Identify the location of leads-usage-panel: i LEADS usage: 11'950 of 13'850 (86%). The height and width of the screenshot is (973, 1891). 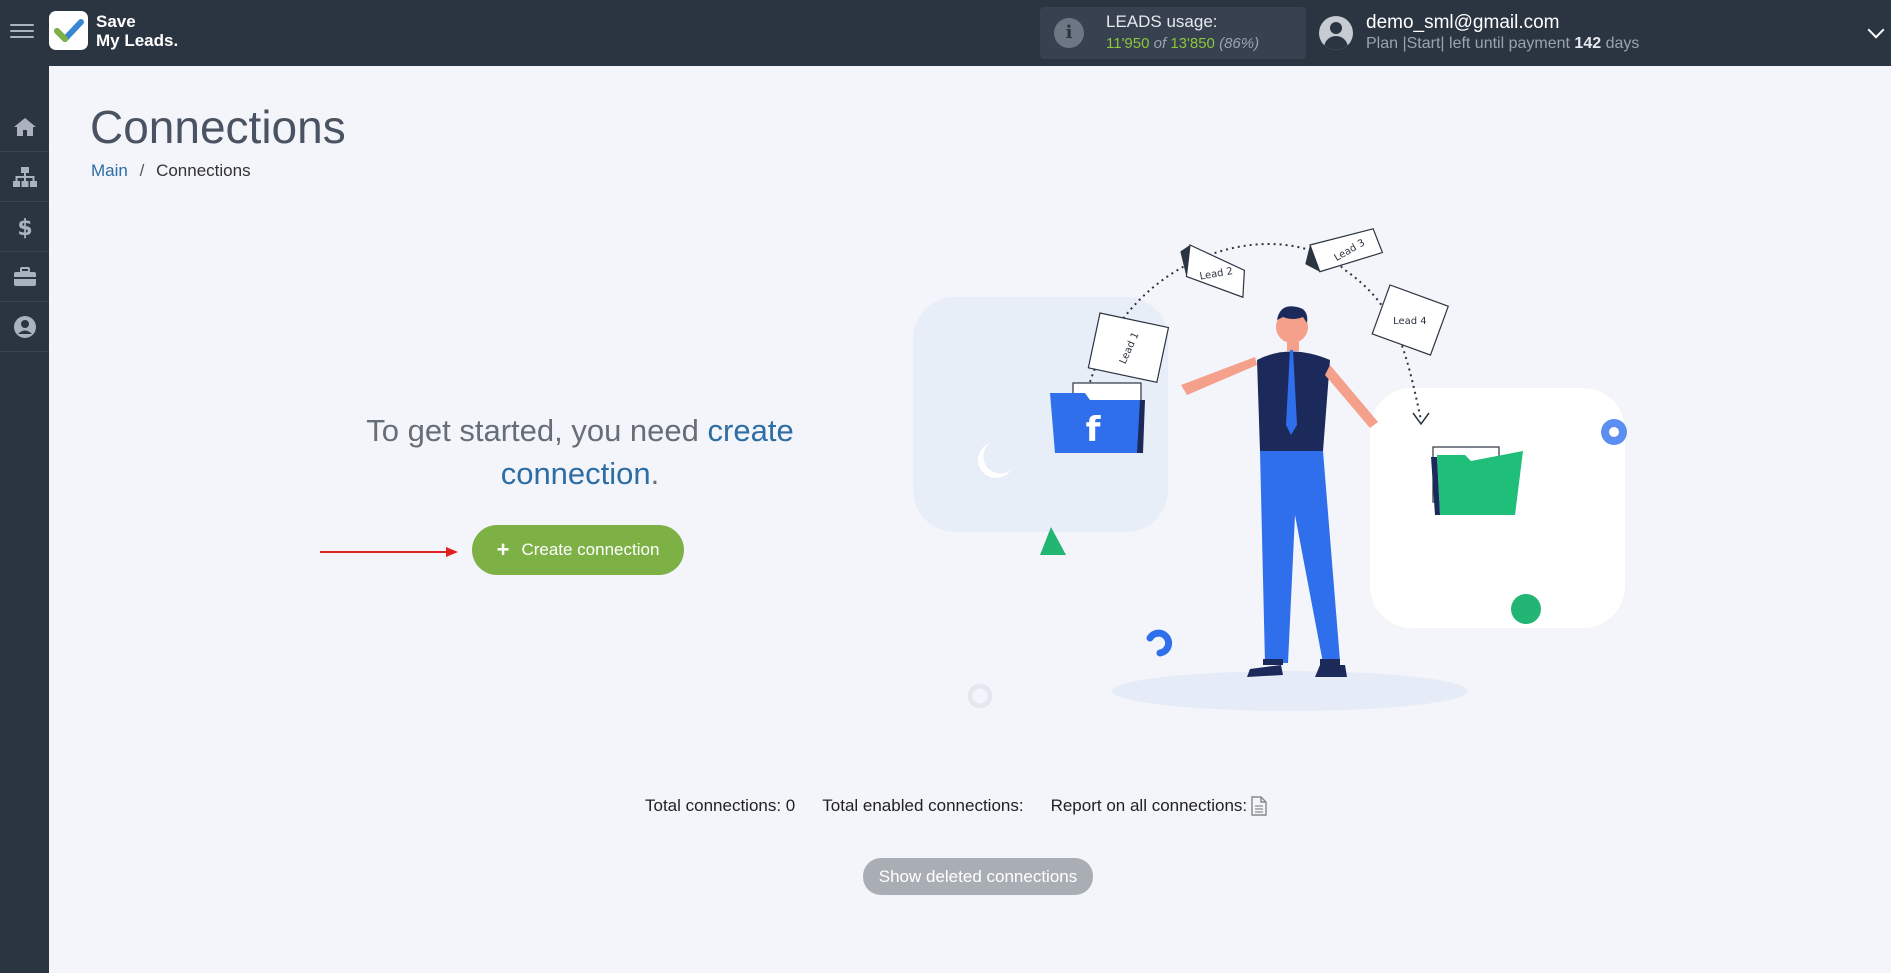
(1173, 33).